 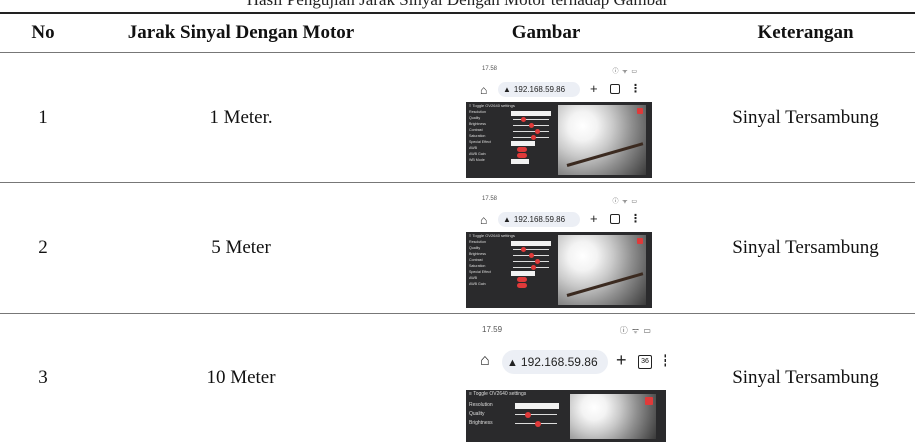 I want to click on row-jarak: 1 Meter., so click(x=241, y=117).